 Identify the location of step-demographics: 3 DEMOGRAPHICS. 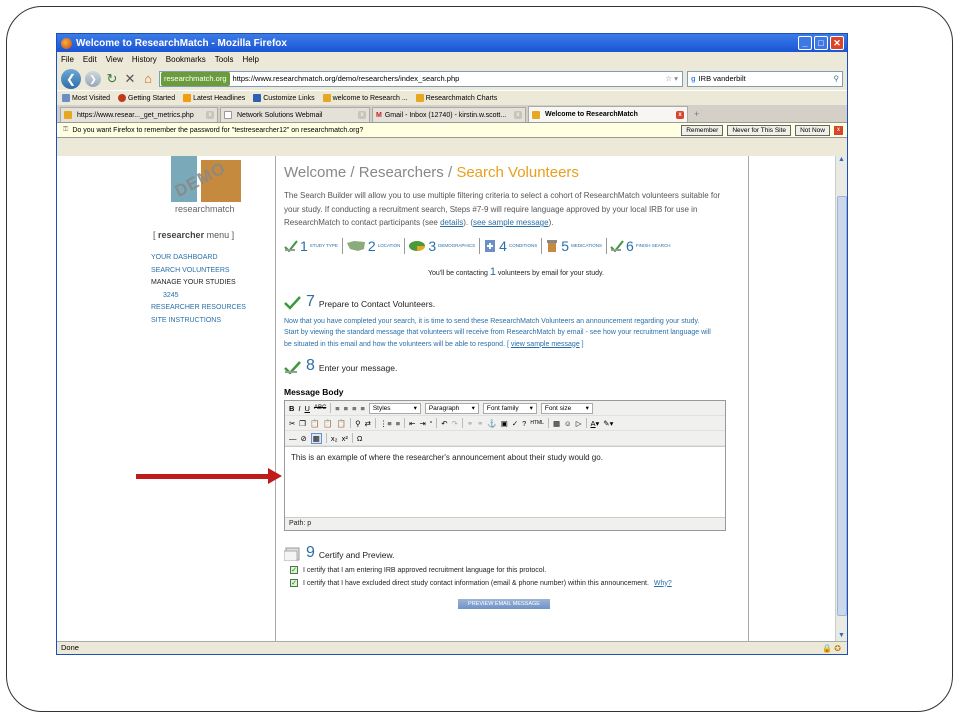
(444, 245).